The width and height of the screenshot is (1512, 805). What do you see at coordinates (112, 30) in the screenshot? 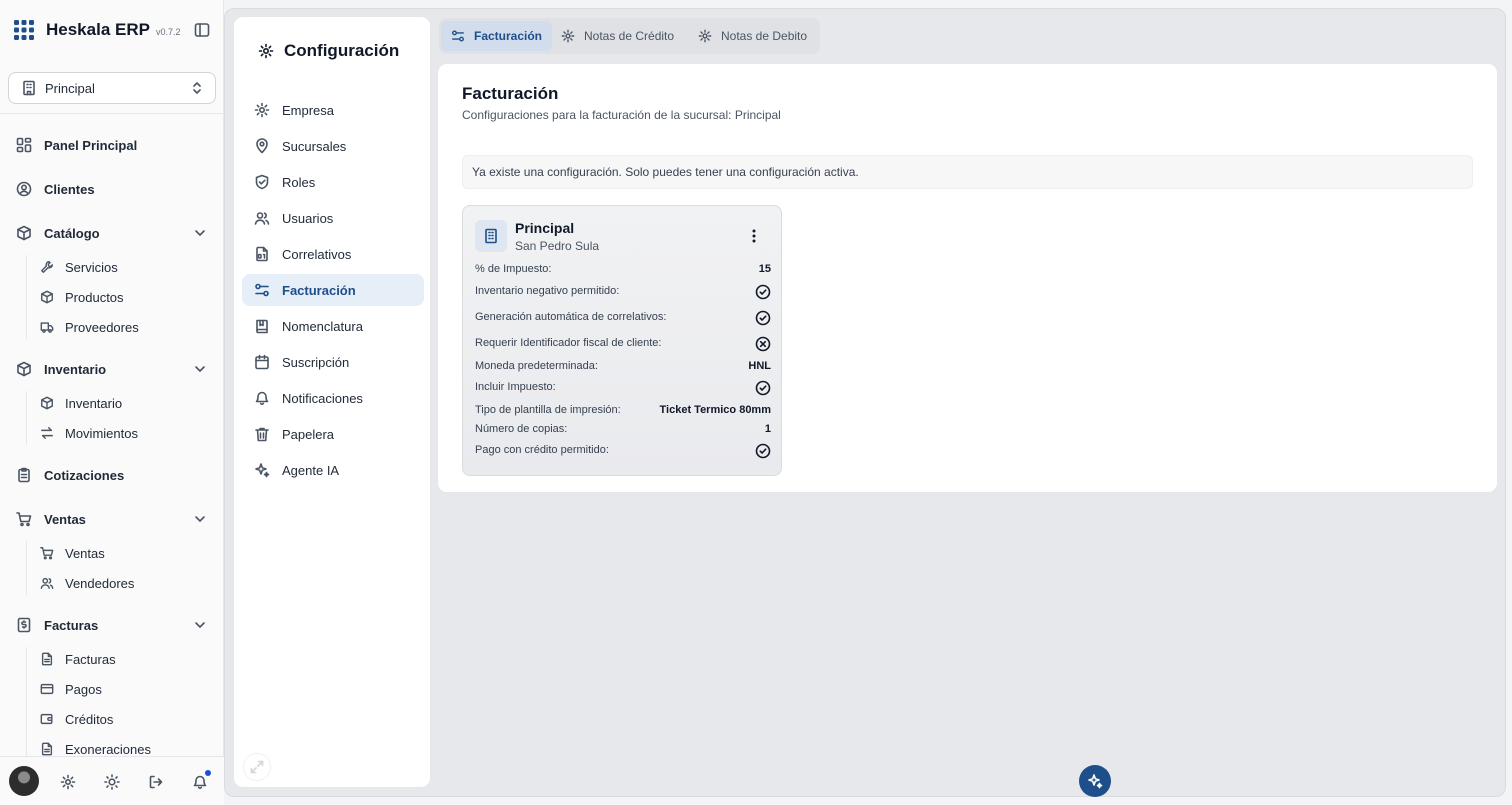
I see `brand: Heskala ERP v0.7.2` at bounding box center [112, 30].